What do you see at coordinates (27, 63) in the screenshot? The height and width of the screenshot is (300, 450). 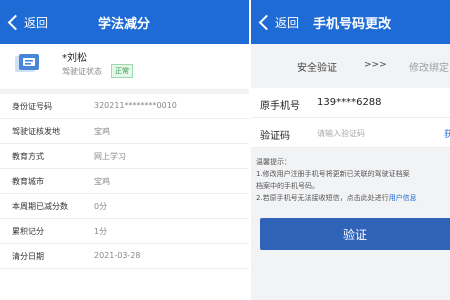 I see `license-card-icon` at bounding box center [27, 63].